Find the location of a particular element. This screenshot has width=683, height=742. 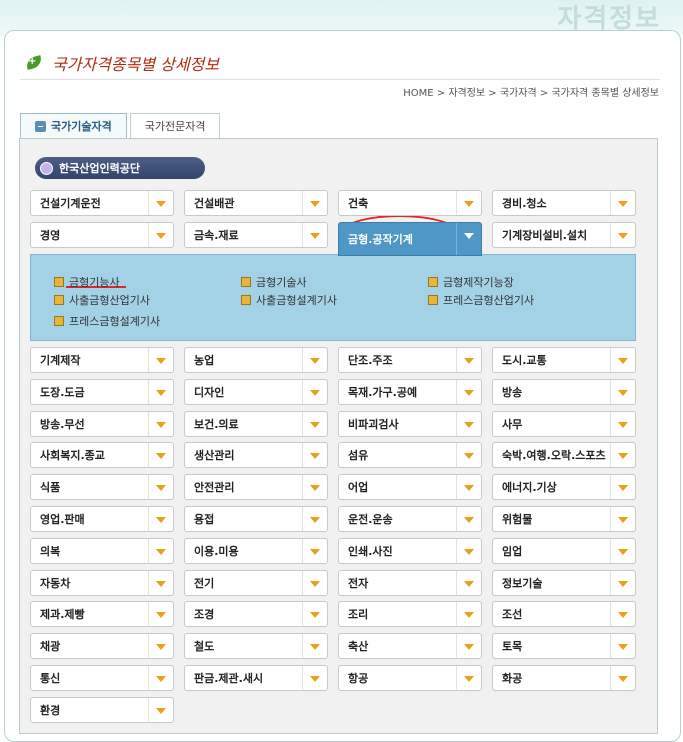

category-button: 에너지.기상 is located at coordinates (564, 487).